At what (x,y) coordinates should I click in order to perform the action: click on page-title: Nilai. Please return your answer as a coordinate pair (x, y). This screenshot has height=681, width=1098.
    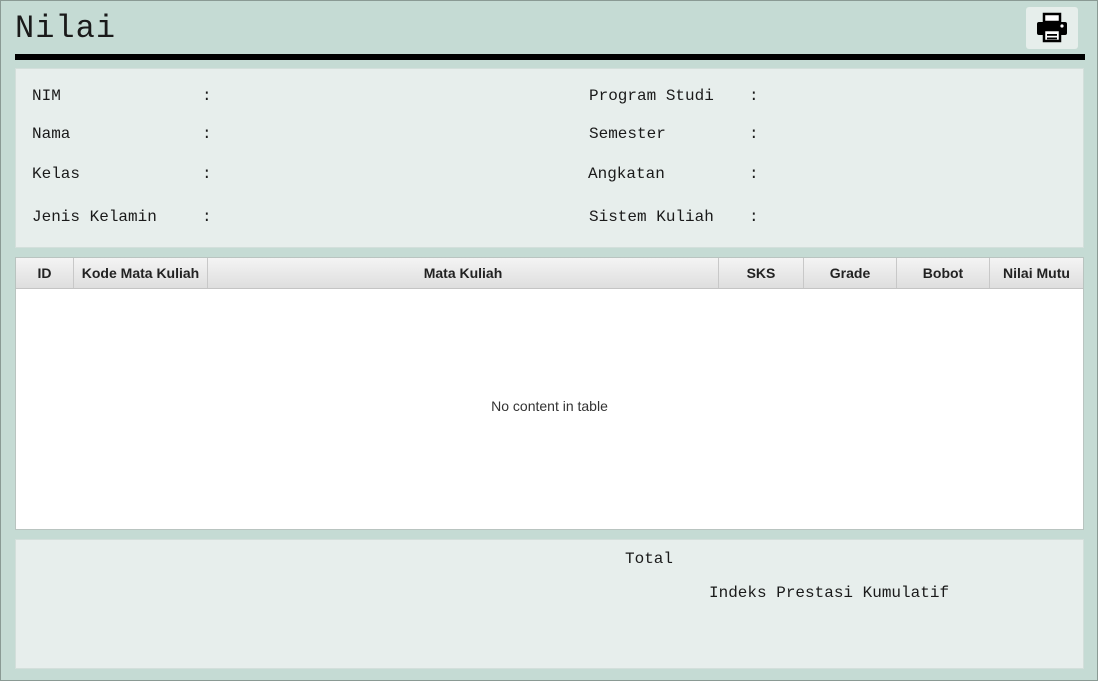
    Looking at the image, I should click on (66, 28).